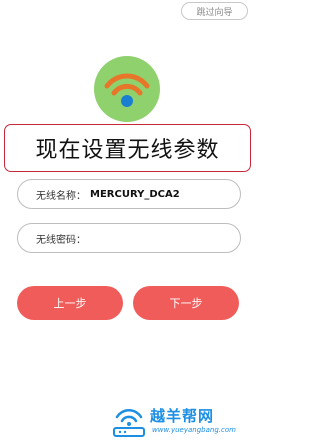  I want to click on watermark-title: 越羊帮网, so click(182, 416).